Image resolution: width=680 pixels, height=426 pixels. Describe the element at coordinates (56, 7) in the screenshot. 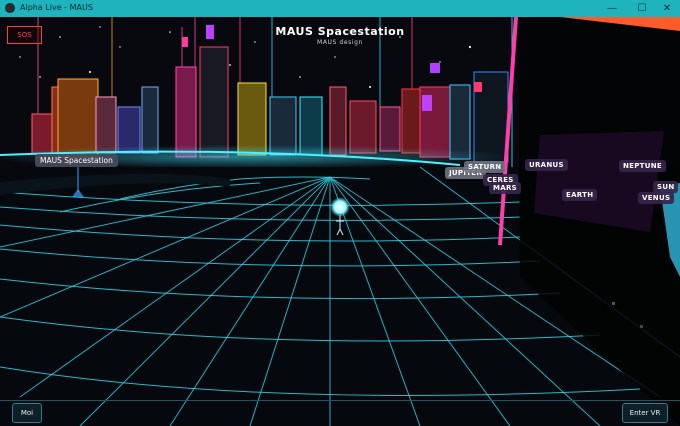

I see `window-title: Alpha Live - MAUS` at that location.